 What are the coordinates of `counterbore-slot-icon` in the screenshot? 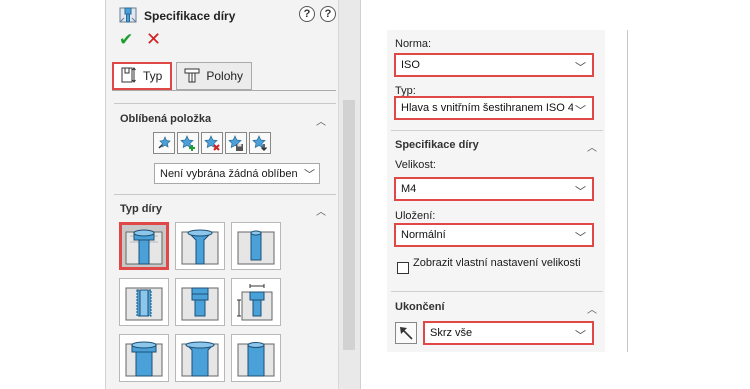 It's located at (144, 358).